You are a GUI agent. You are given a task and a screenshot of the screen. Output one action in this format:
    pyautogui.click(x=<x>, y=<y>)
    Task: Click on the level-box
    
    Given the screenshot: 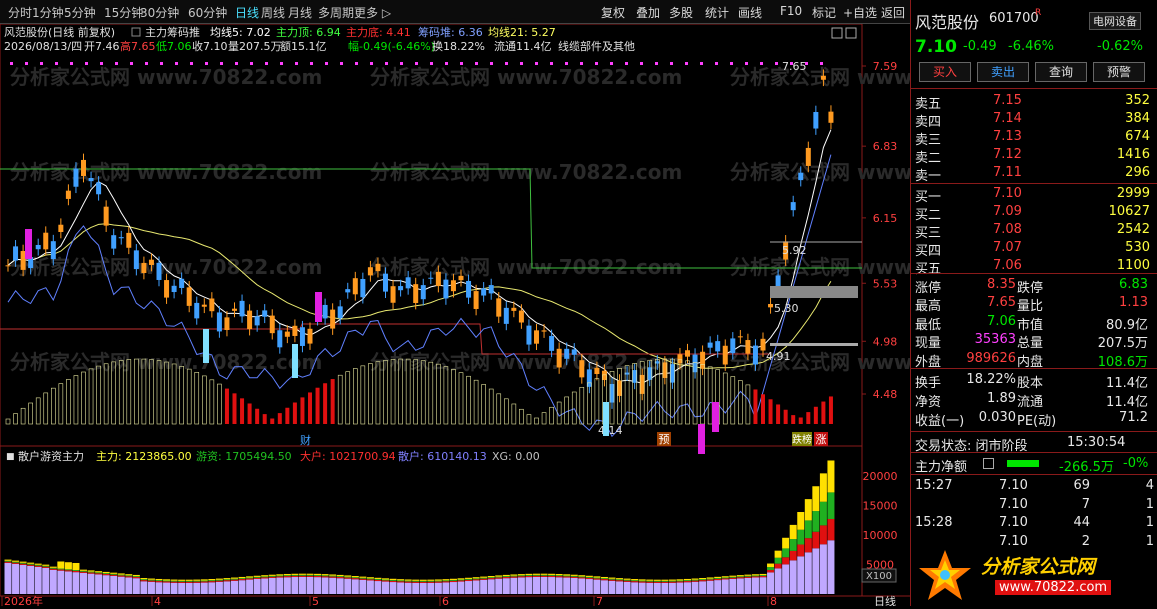 What is the action you would take?
    pyautogui.click(x=814, y=292)
    